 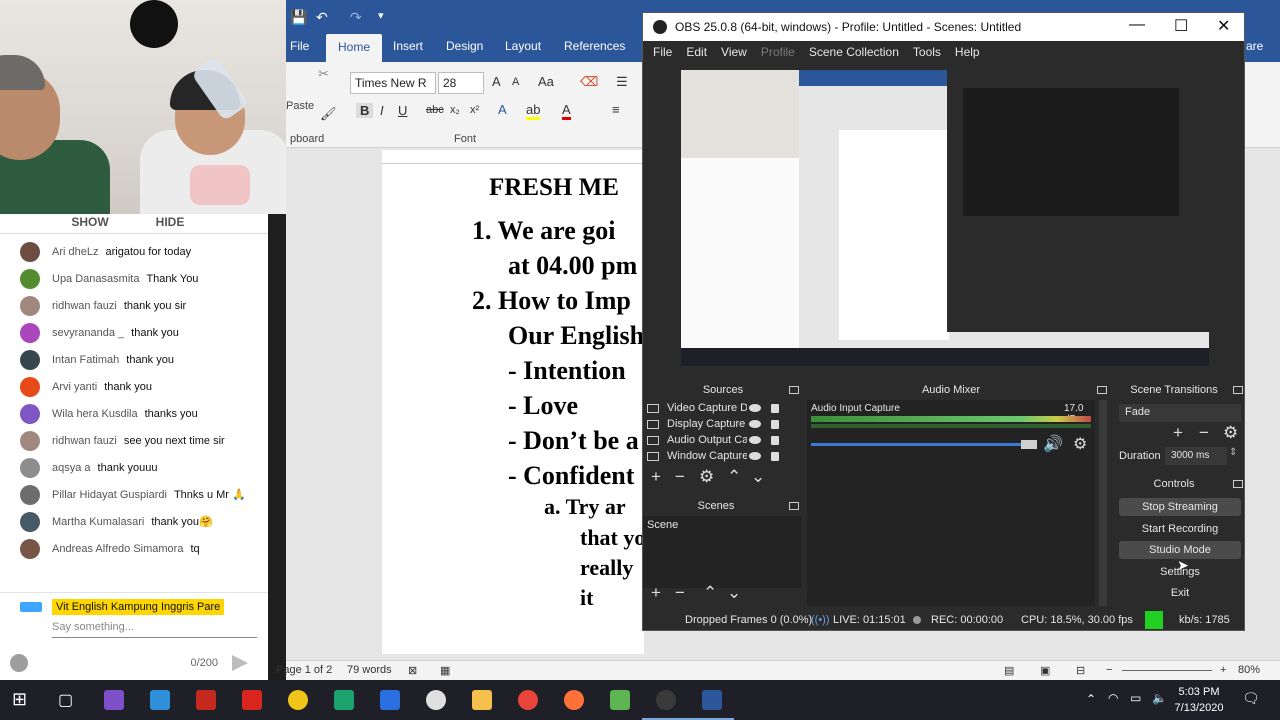 What do you see at coordinates (1009, 670) in the screenshot?
I see `read-mode-icon: ▤` at bounding box center [1009, 670].